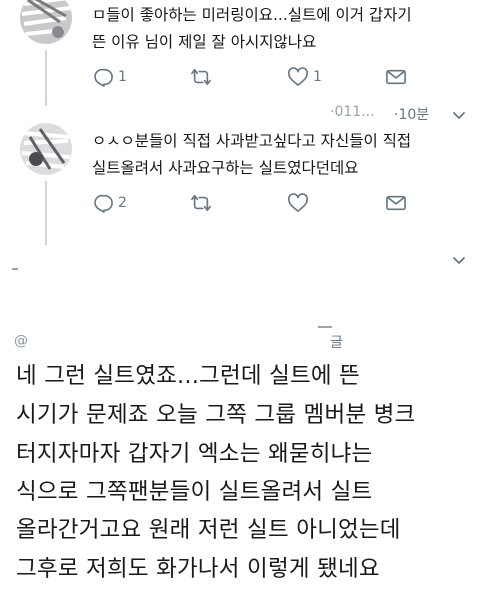 This screenshot has width=480, height=607. What do you see at coordinates (336, 343) in the screenshot?
I see `reply-label: 글` at bounding box center [336, 343].